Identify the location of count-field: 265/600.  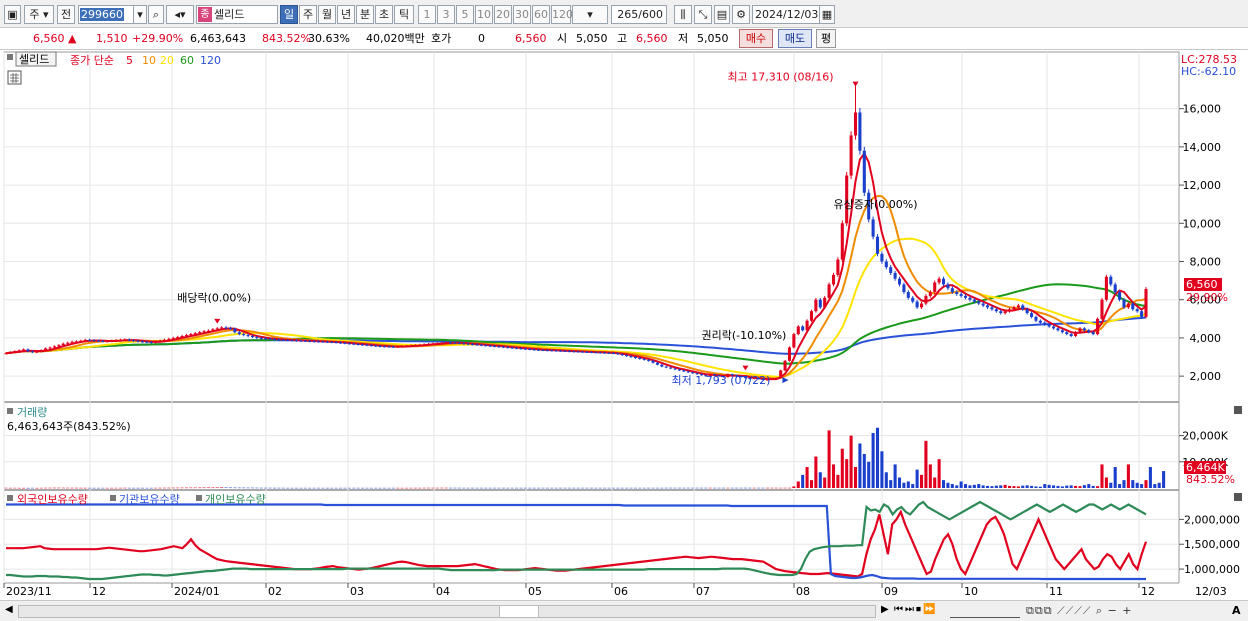
(639, 14).